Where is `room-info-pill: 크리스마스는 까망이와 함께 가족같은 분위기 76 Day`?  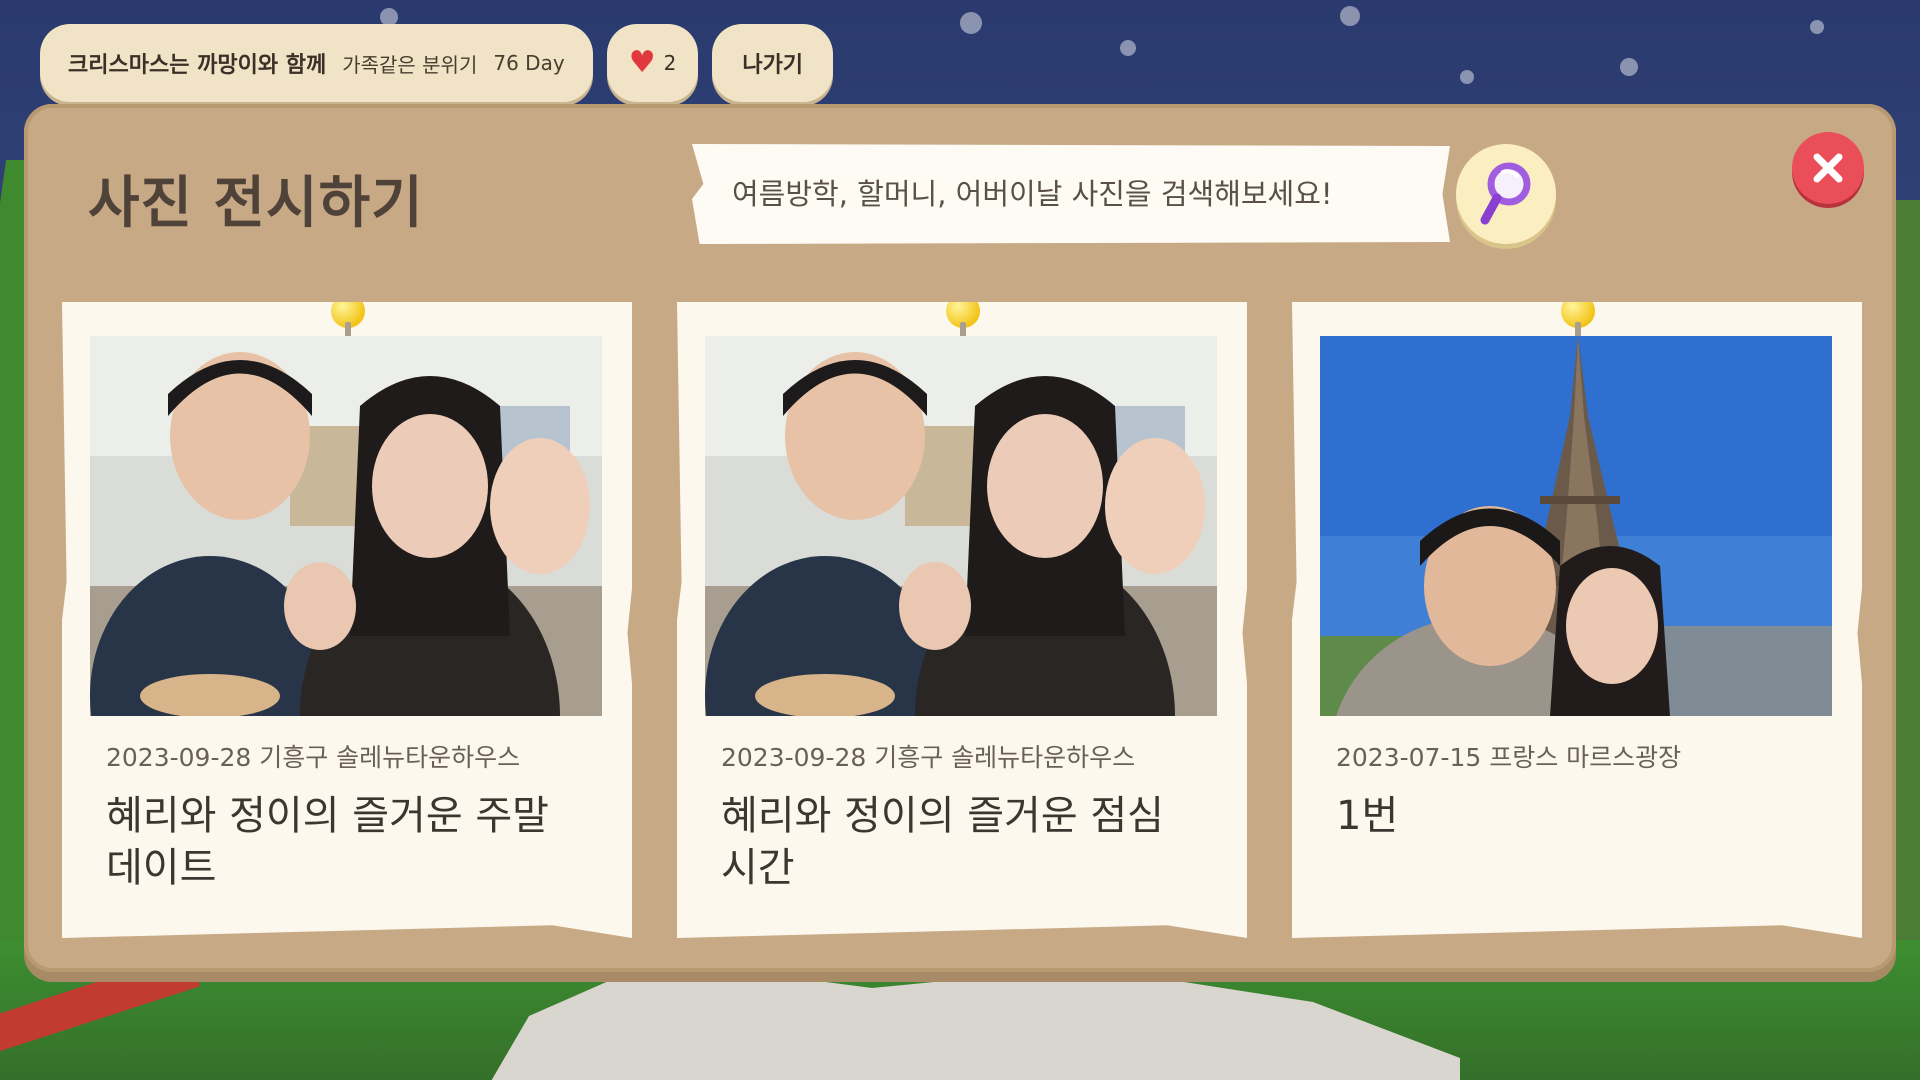
room-info-pill: 크리스마스는 까망이와 함께 가족같은 분위기 76 Day is located at coordinates (316, 63).